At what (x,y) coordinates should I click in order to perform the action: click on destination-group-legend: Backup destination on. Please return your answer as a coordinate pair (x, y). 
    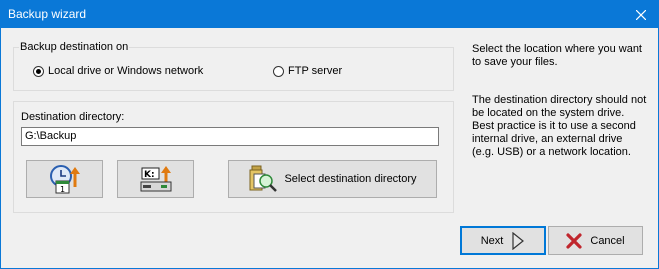
    Looking at the image, I should click on (74, 47).